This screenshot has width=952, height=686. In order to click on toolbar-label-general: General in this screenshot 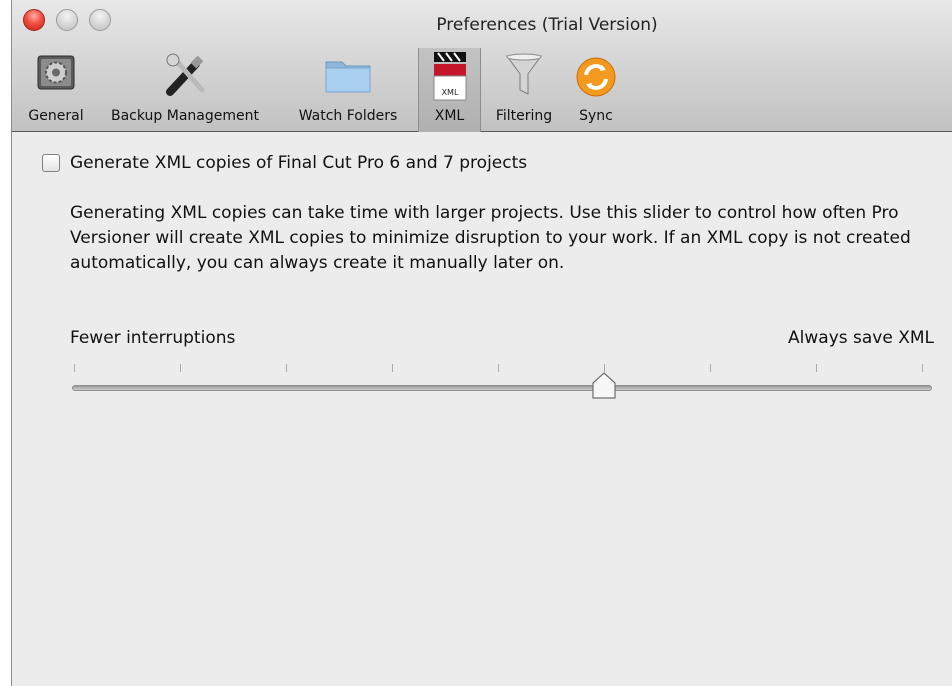, I will do `click(56, 116)`.